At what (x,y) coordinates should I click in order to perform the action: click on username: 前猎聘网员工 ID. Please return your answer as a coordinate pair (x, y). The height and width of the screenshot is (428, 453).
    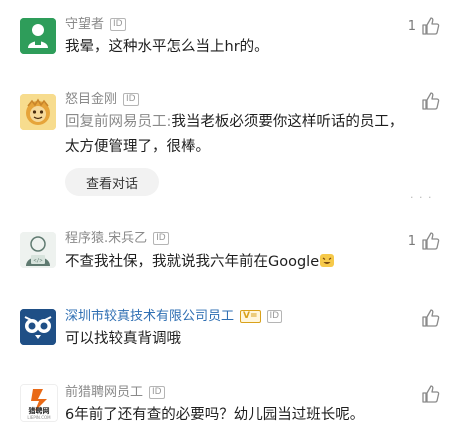
    Looking at the image, I should click on (115, 393).